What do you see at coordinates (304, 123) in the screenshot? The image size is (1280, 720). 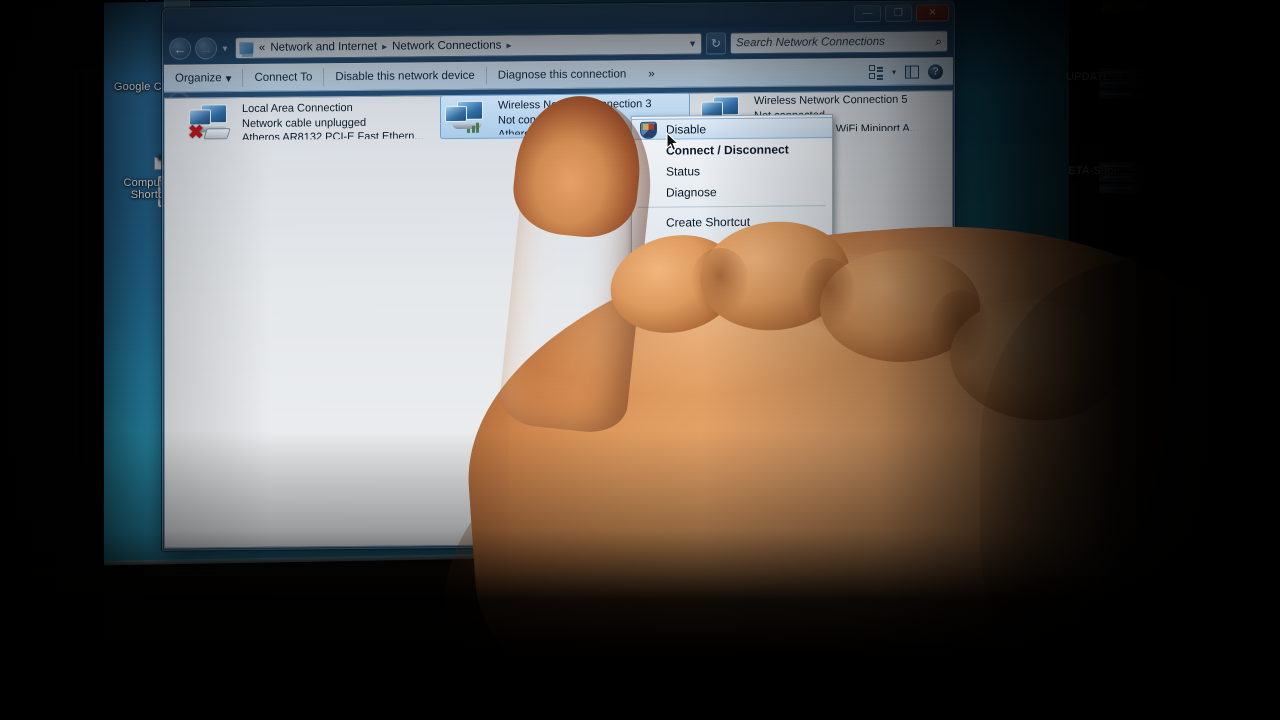 I see `connection-status: Network cable unplugged` at bounding box center [304, 123].